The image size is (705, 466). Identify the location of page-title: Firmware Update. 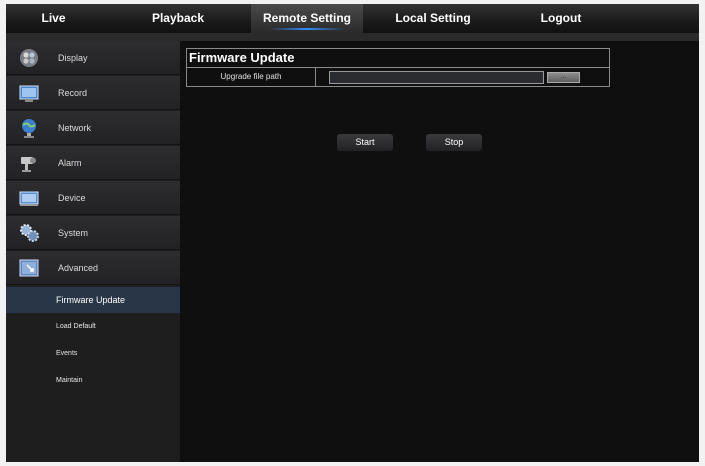
(398, 58).